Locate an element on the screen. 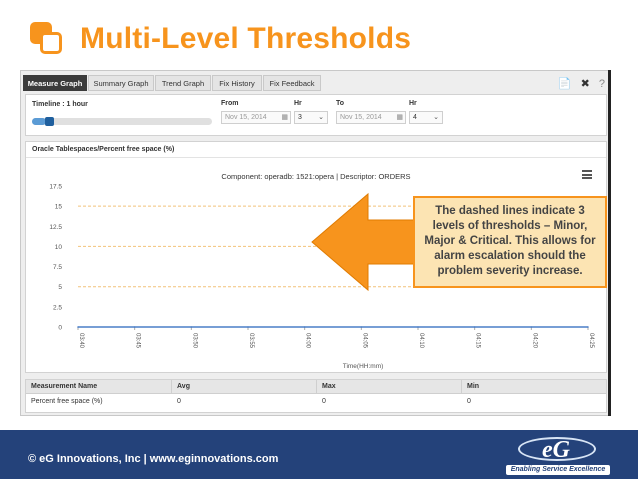 This screenshot has width=638, height=479. x-tick-label: 03:40 is located at coordinates (81, 341).